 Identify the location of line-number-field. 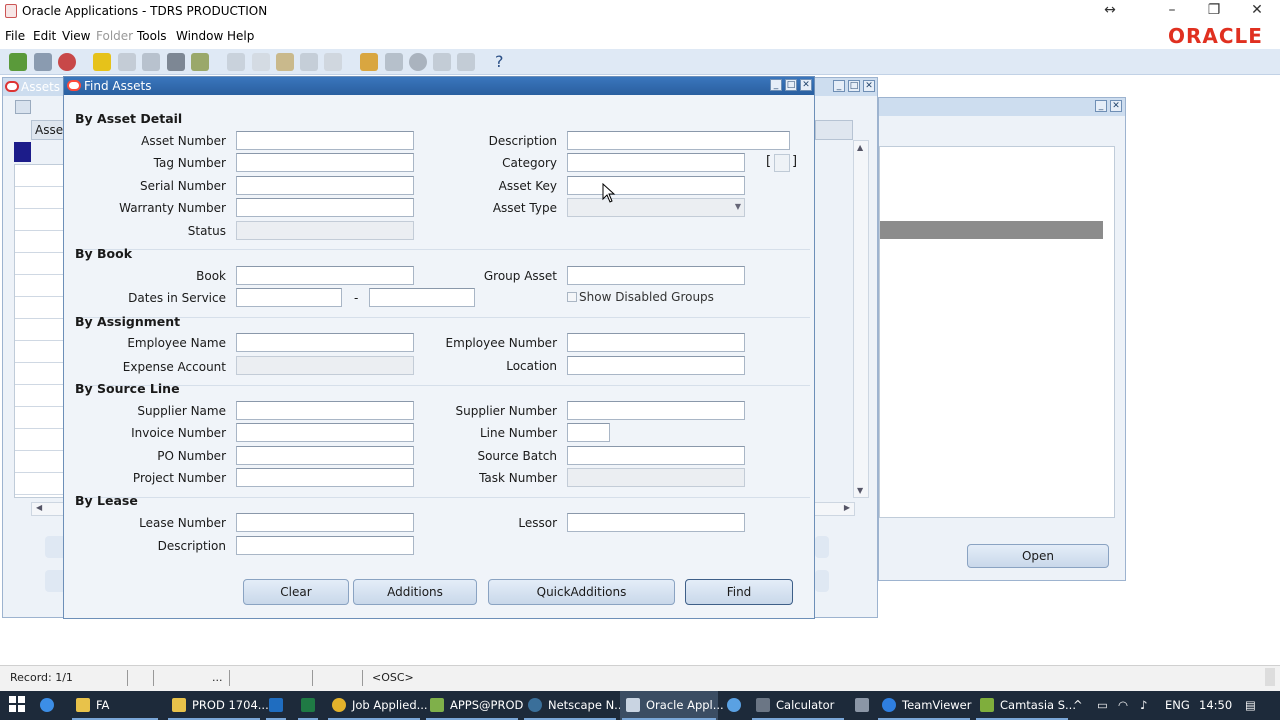
(588, 432).